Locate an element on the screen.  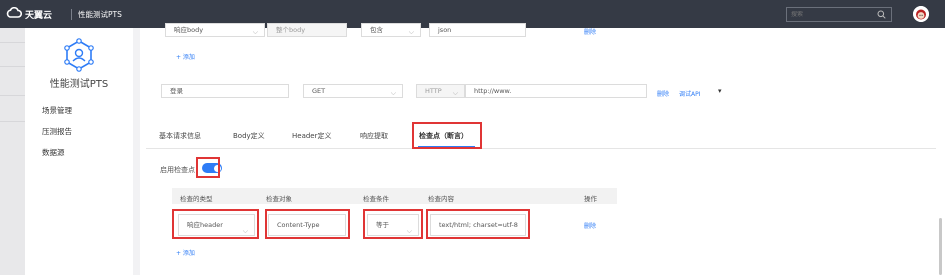
request-name-input: 登录 is located at coordinates (225, 91).